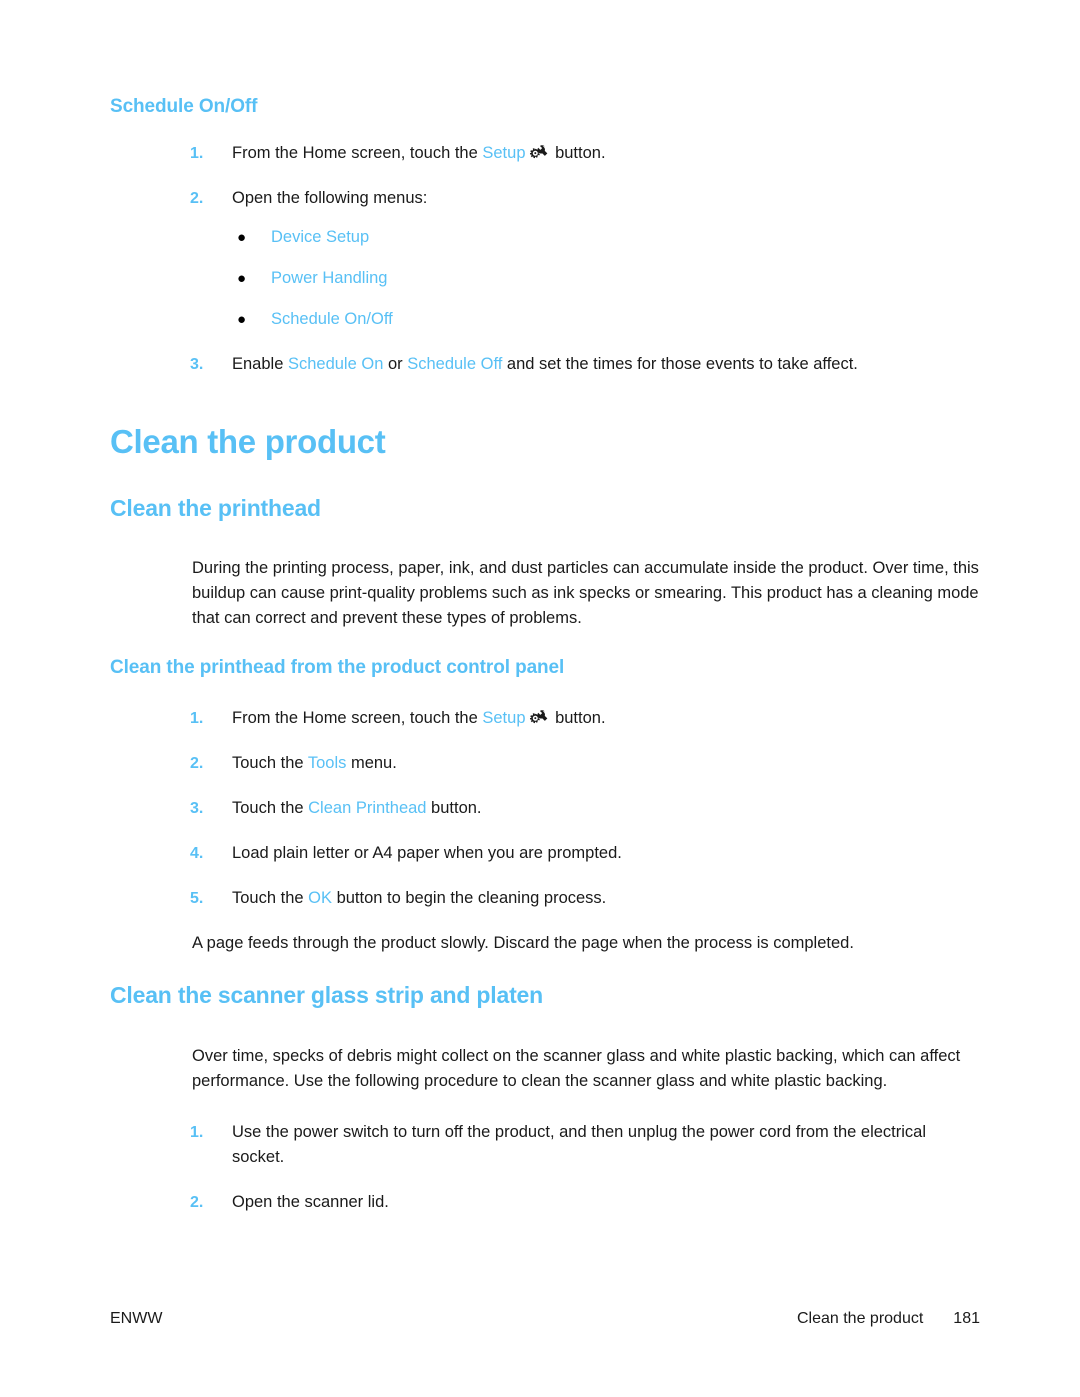  What do you see at coordinates (215, 507) in the screenshot?
I see `heading-clean-printhead: Clean the printhead` at bounding box center [215, 507].